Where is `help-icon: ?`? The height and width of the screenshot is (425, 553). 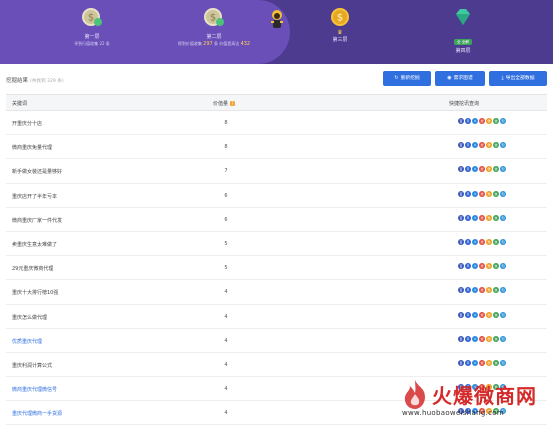 help-icon: ? is located at coordinates (233, 103).